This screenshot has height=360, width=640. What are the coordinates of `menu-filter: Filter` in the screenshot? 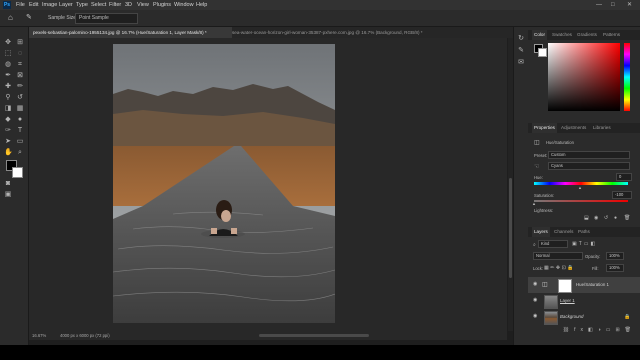 It's located at (115, 5).